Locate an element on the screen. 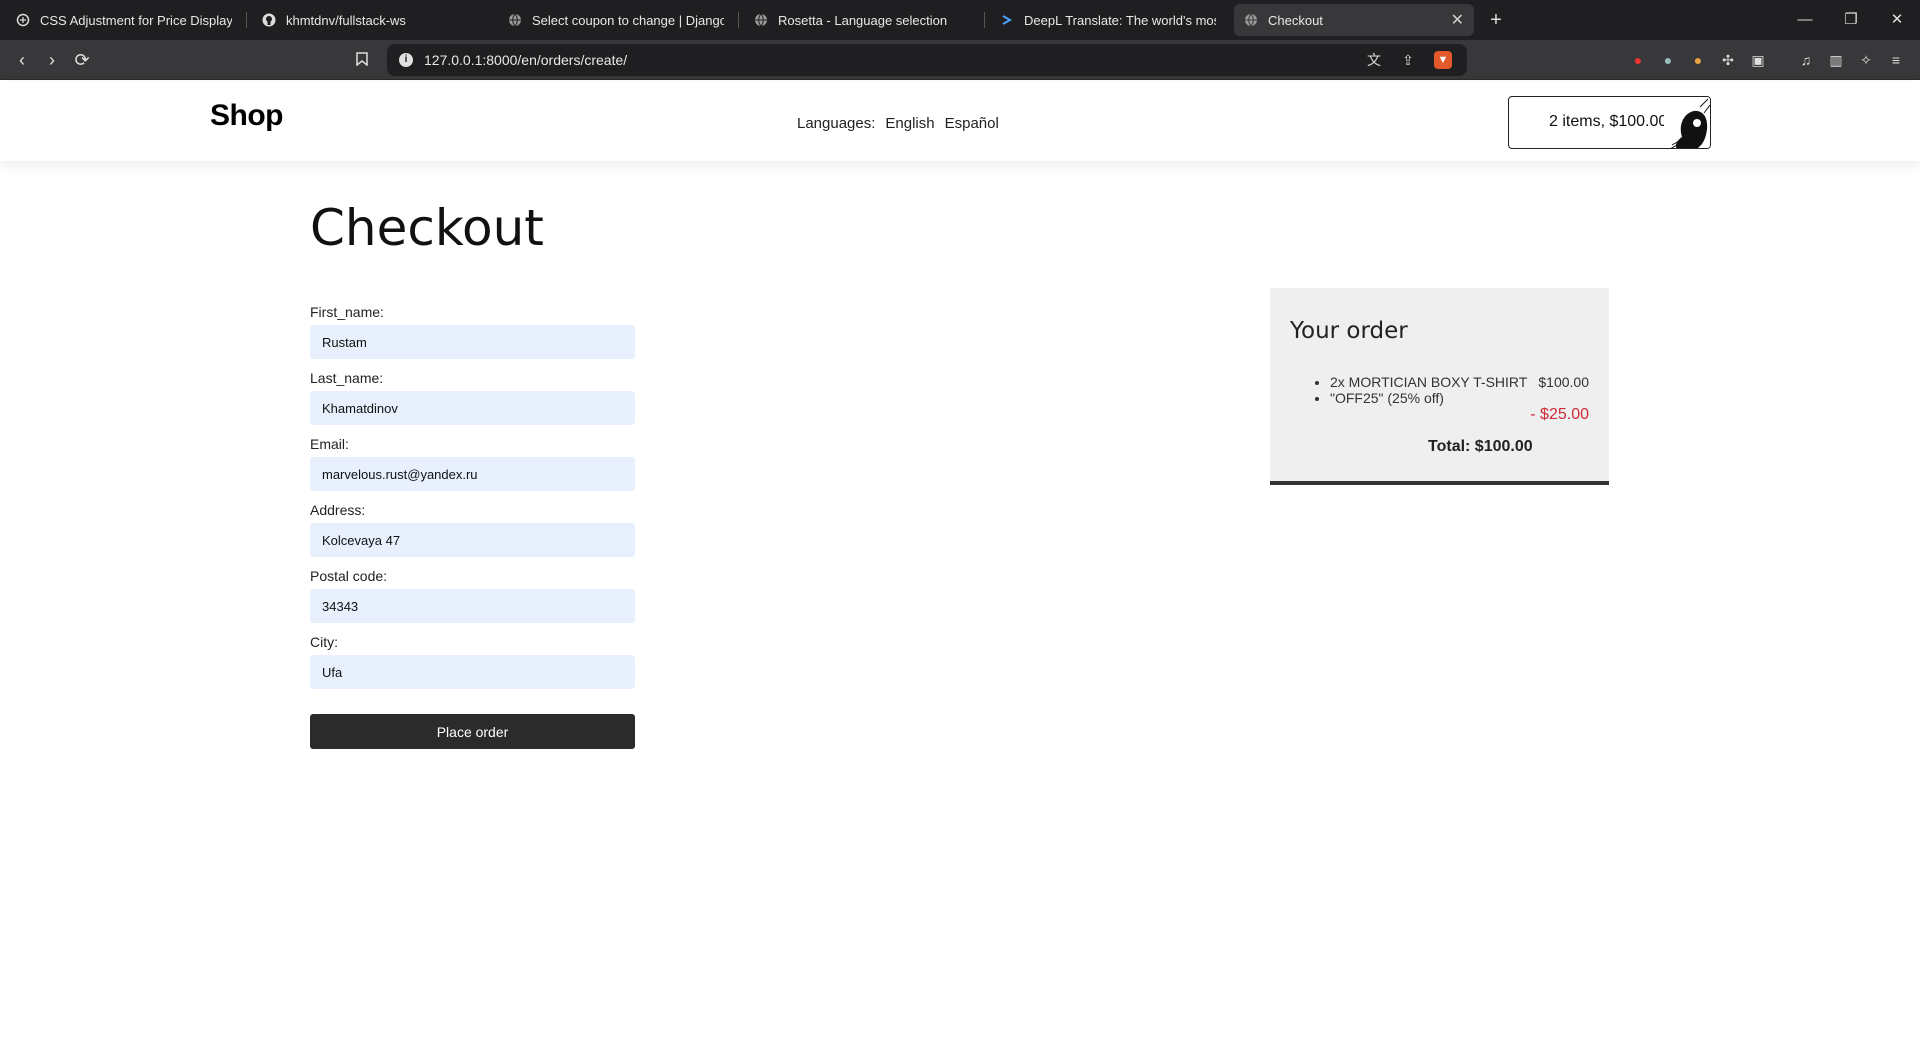 The width and height of the screenshot is (1920, 1050). address-bar: i 127.0.0.1:8000/en/orders/create/ 文 ⇪ ▼ is located at coordinates (927, 60).